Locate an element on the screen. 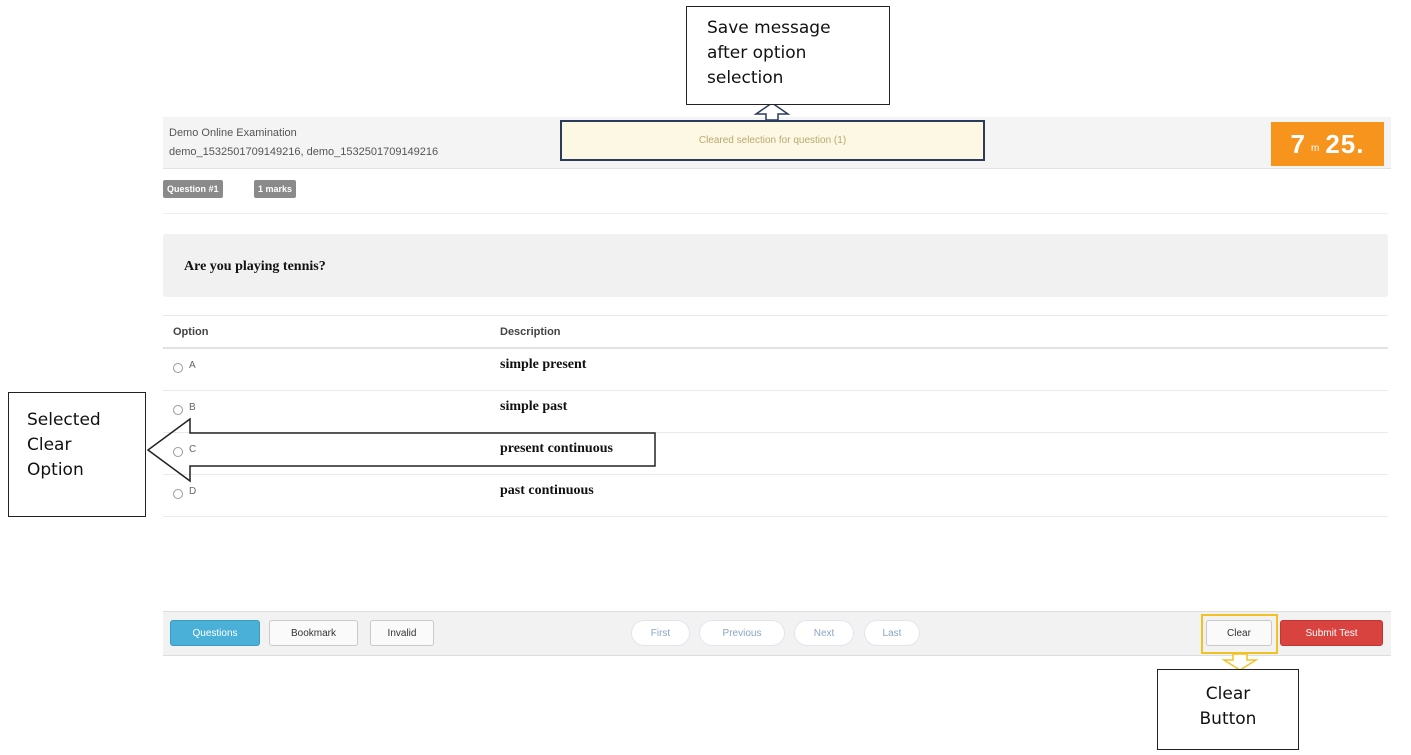 The width and height of the screenshot is (1411, 755). next-button: Next is located at coordinates (824, 633).